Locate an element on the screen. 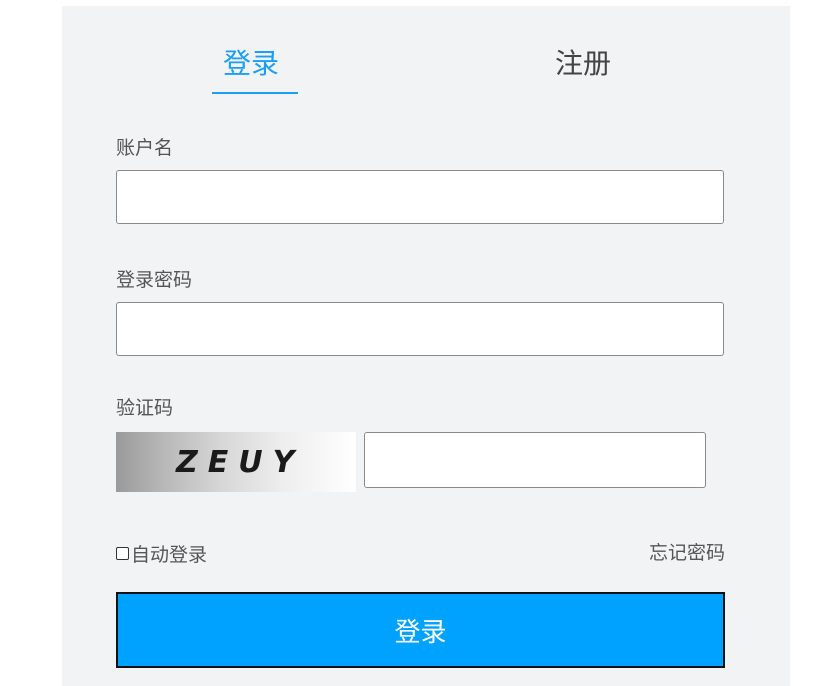 The image size is (821, 686). password-label: 登录密码 is located at coordinates (154, 280).